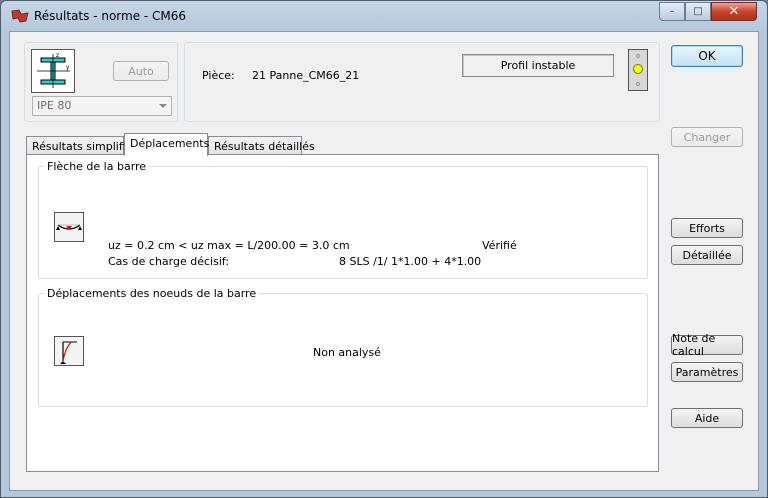 This screenshot has width=768, height=498. What do you see at coordinates (707, 228) in the screenshot?
I see `efforts-button: Efforts` at bounding box center [707, 228].